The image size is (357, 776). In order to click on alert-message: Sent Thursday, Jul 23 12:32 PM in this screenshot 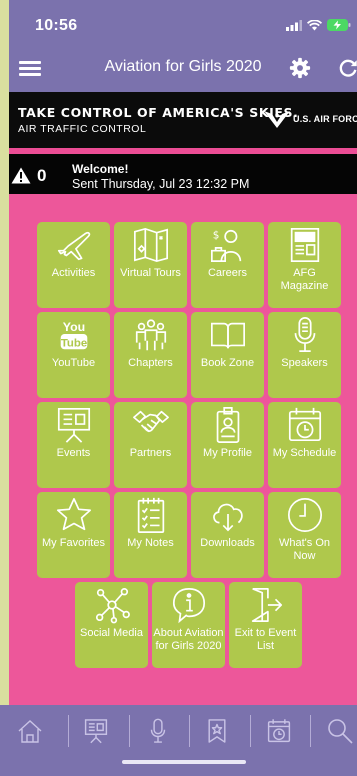, I will do `click(161, 184)`.